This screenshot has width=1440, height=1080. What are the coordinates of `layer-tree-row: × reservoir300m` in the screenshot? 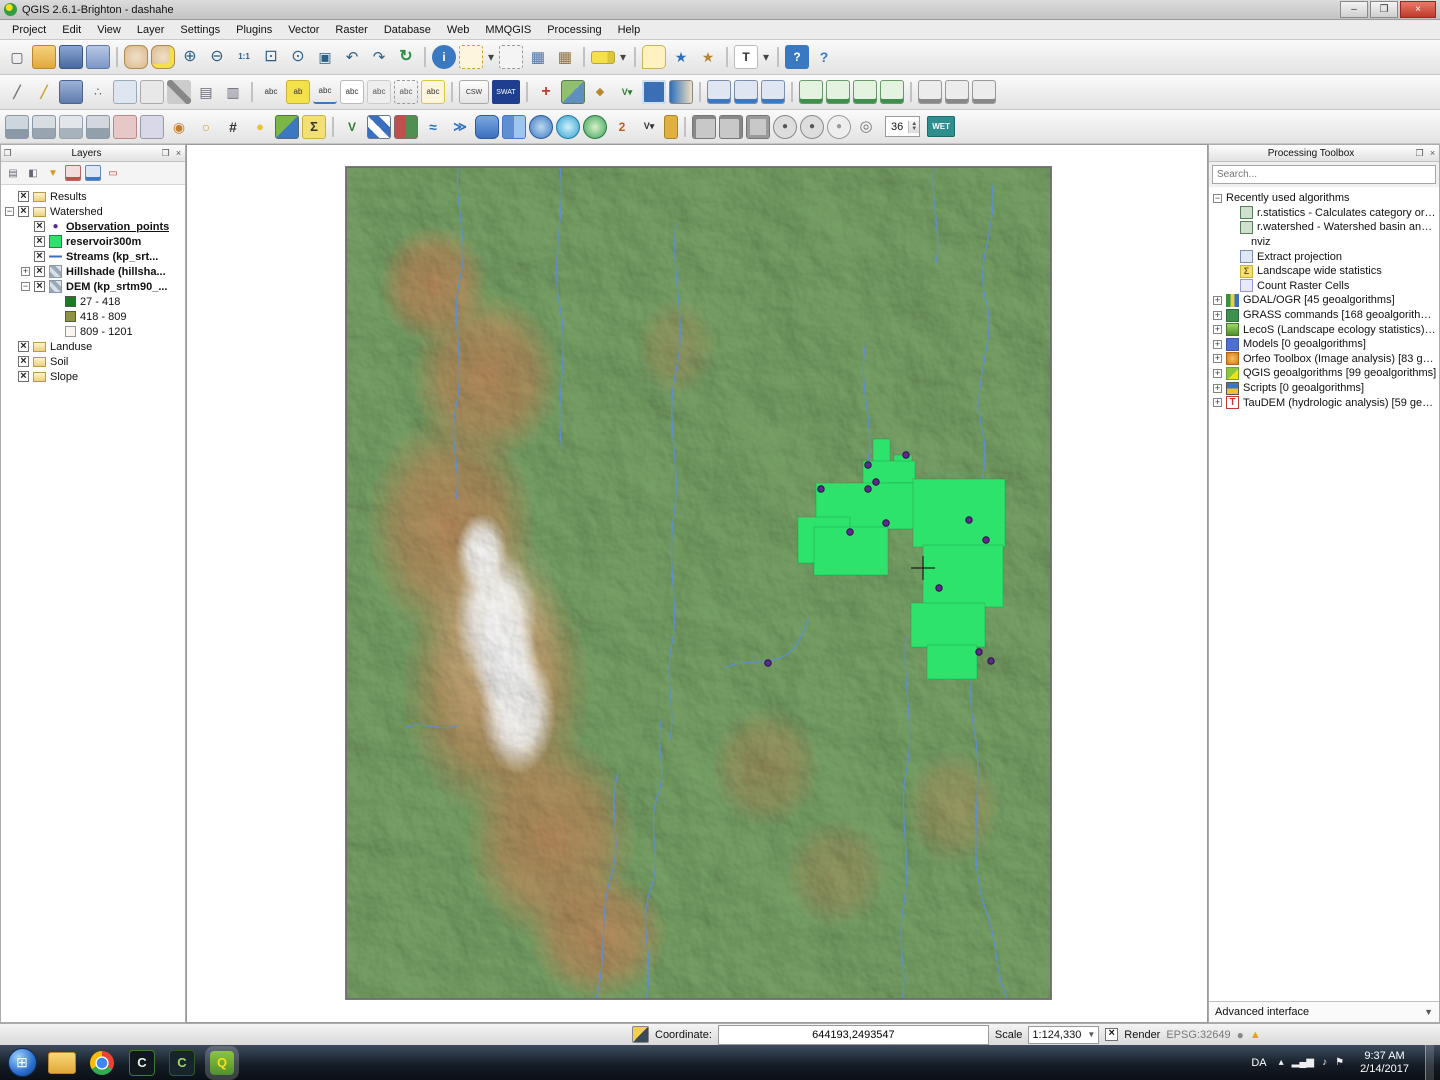 It's located at (93, 241).